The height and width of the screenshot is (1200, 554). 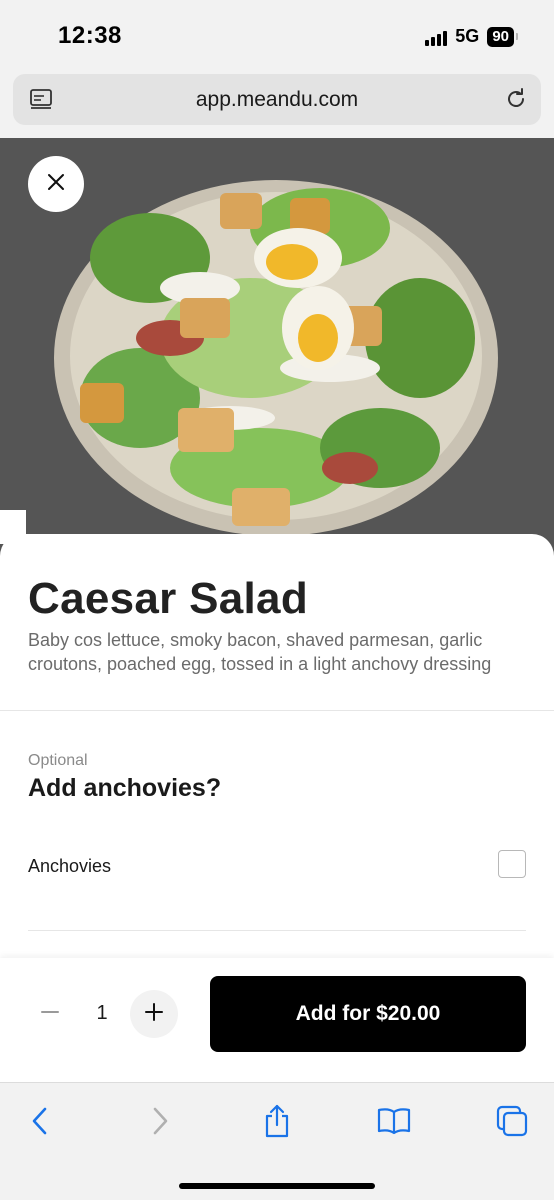 I want to click on share-button, so click(x=277, y=1123).